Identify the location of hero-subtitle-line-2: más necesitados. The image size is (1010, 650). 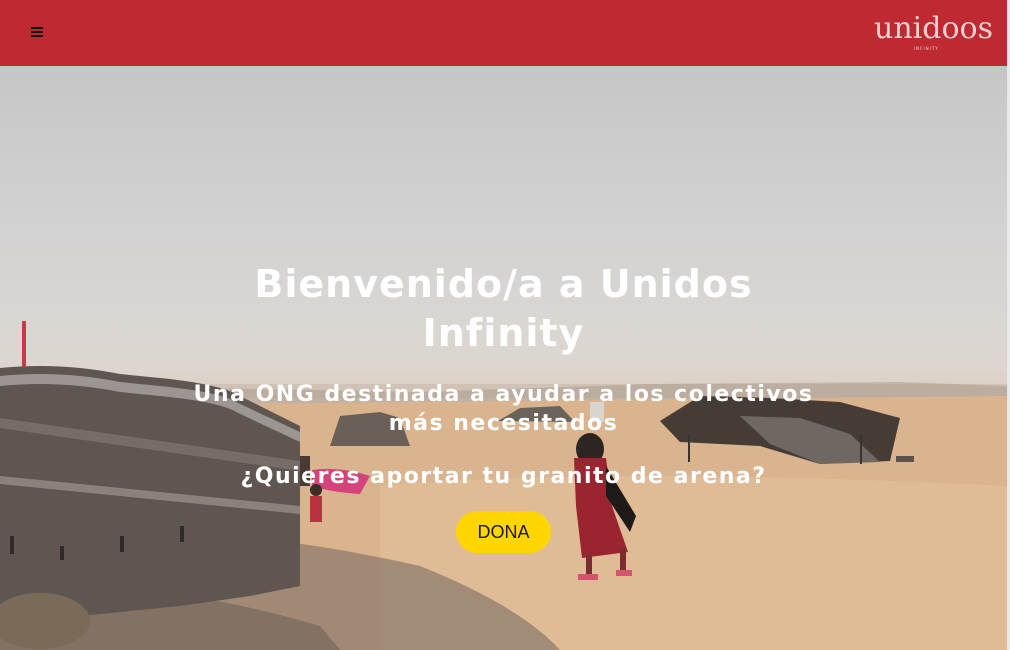
(503, 423).